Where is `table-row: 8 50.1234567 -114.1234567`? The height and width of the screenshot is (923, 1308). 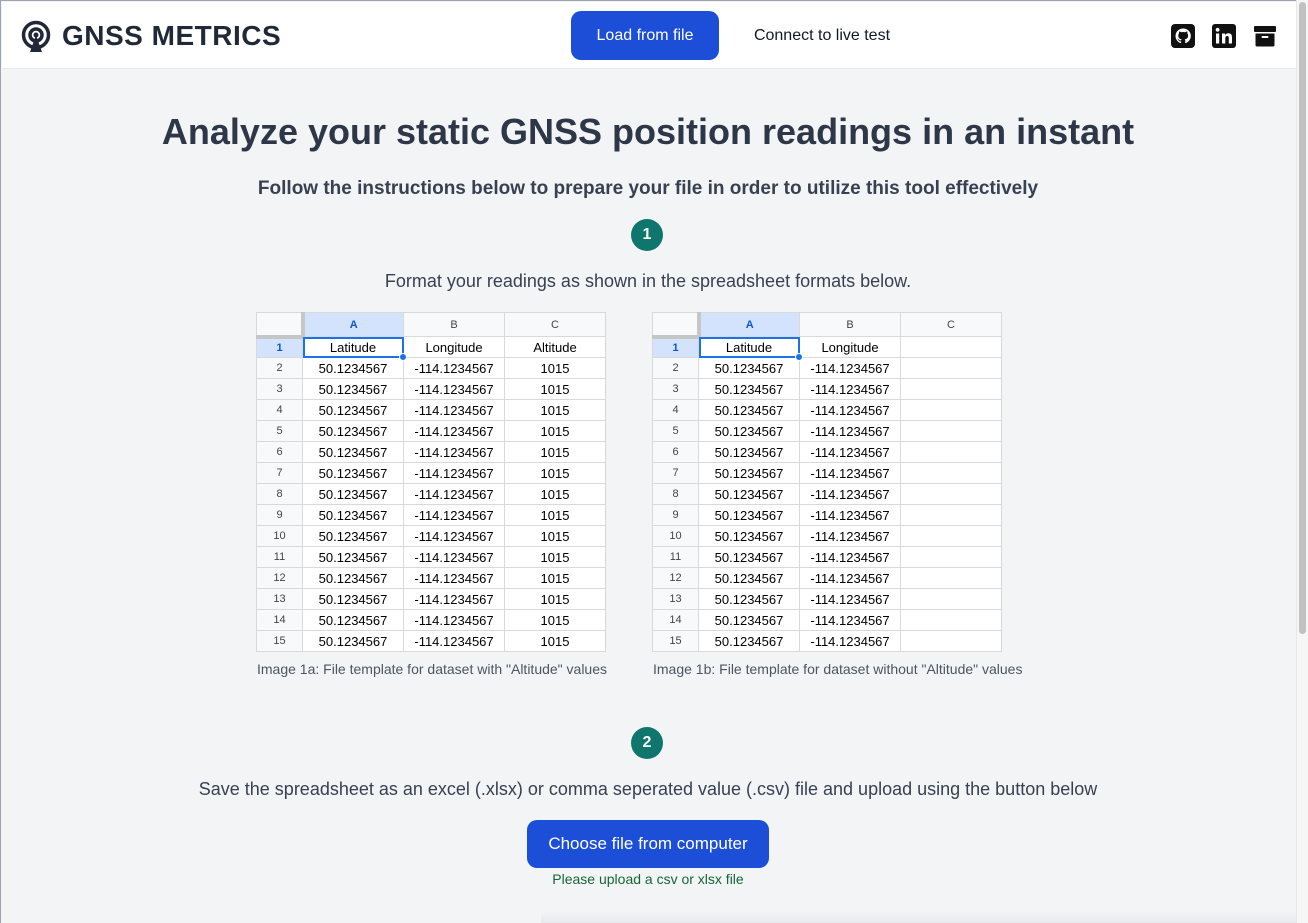 table-row: 8 50.1234567 -114.1234567 is located at coordinates (827, 494).